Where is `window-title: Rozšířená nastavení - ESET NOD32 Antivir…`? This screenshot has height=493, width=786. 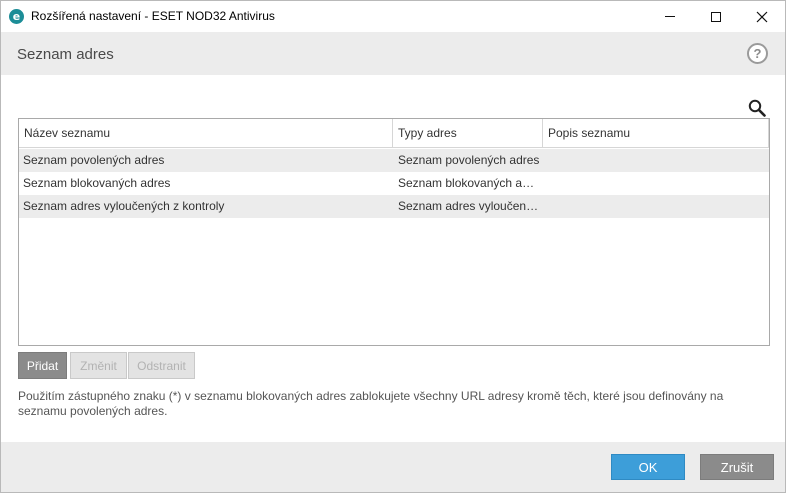
window-title: Rozšířená nastavení - ESET NOD32 Antivir… is located at coordinates (153, 16).